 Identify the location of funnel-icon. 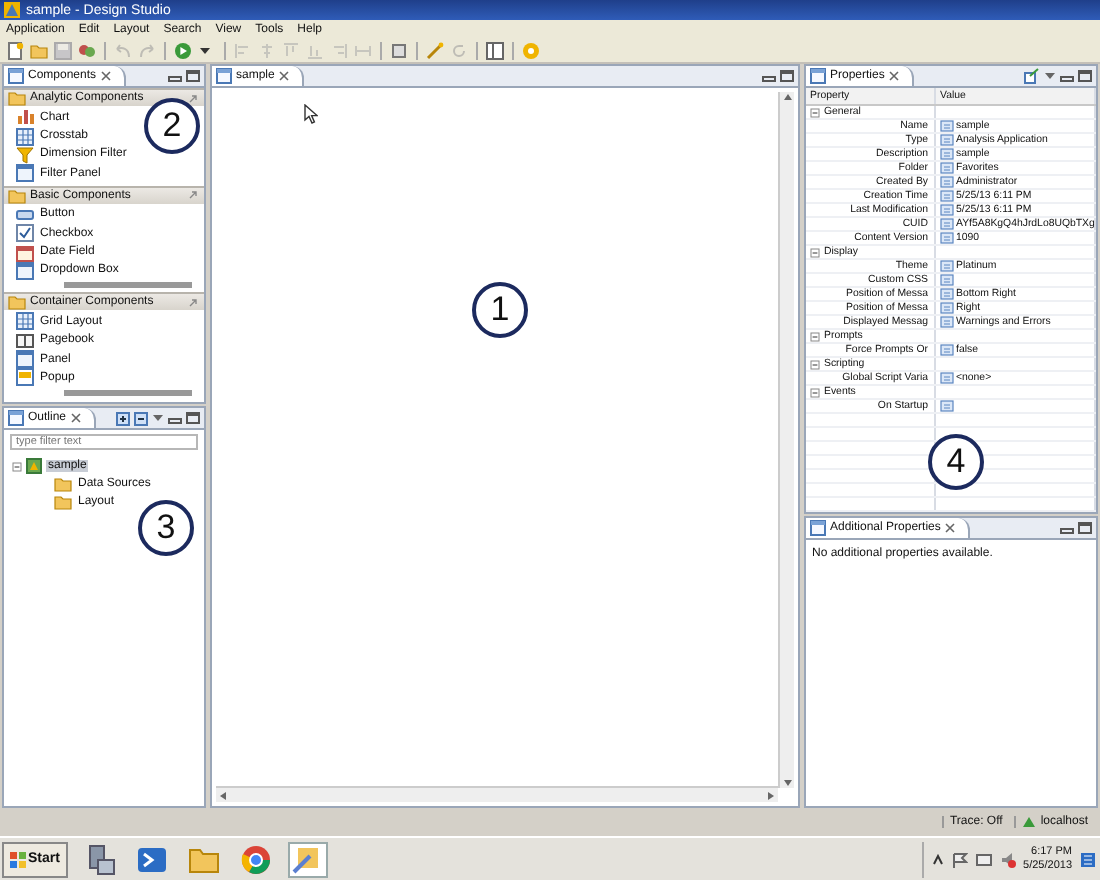
(25, 154).